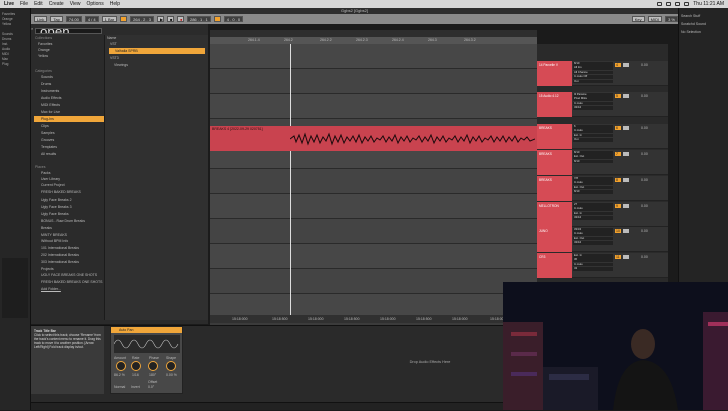  I want to click on list-item: Inst., so click(5, 44).